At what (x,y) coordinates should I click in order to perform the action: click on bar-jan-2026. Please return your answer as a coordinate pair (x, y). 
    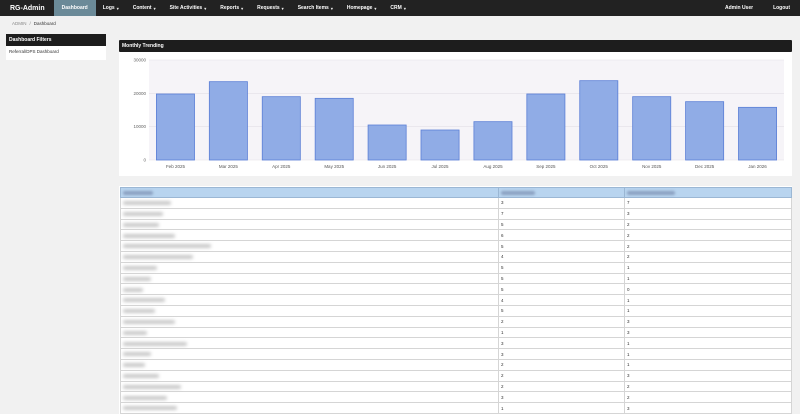
    Looking at the image, I should click on (757, 133).